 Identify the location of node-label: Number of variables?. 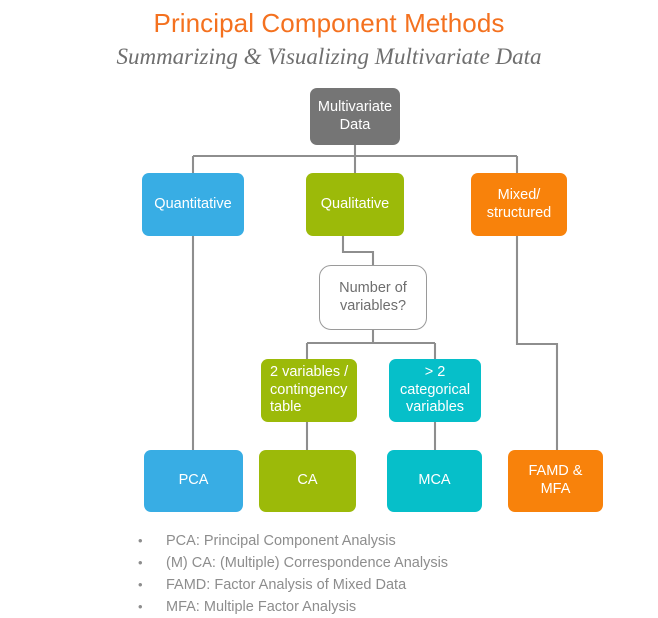
(373, 296).